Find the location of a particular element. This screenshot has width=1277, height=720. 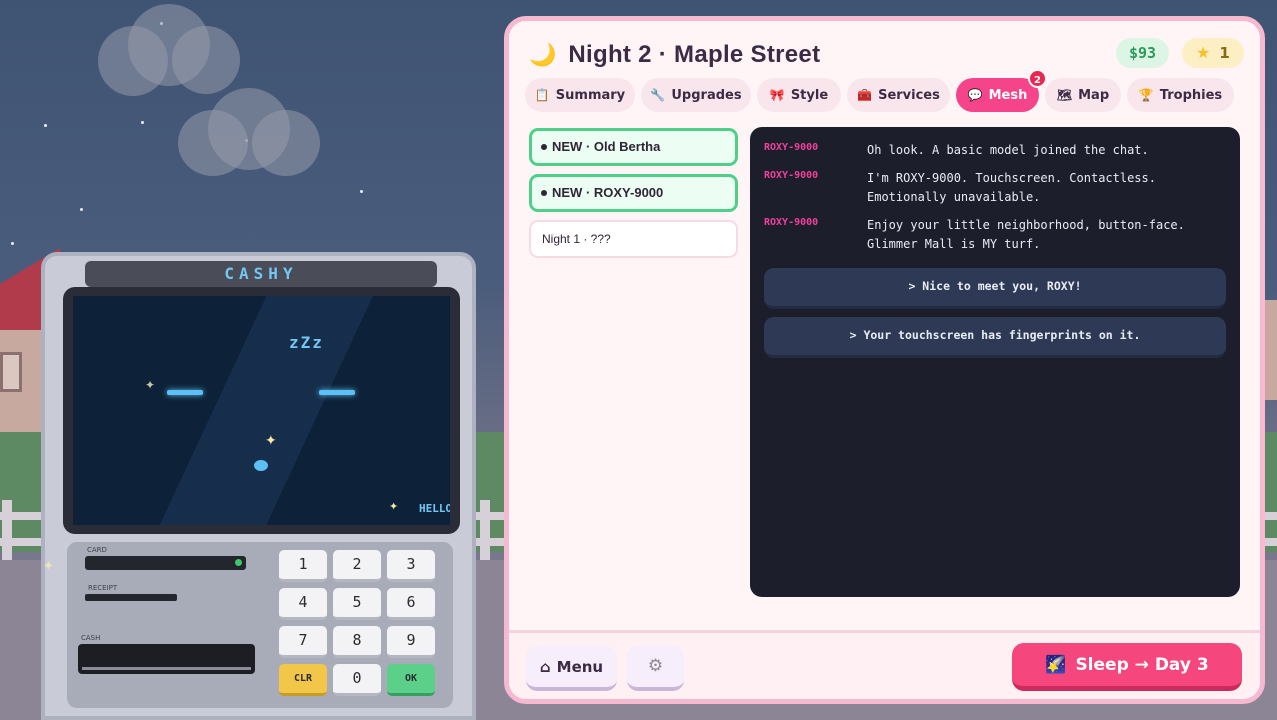

page-title: Night 2 · Maple Street is located at coordinates (694, 54).